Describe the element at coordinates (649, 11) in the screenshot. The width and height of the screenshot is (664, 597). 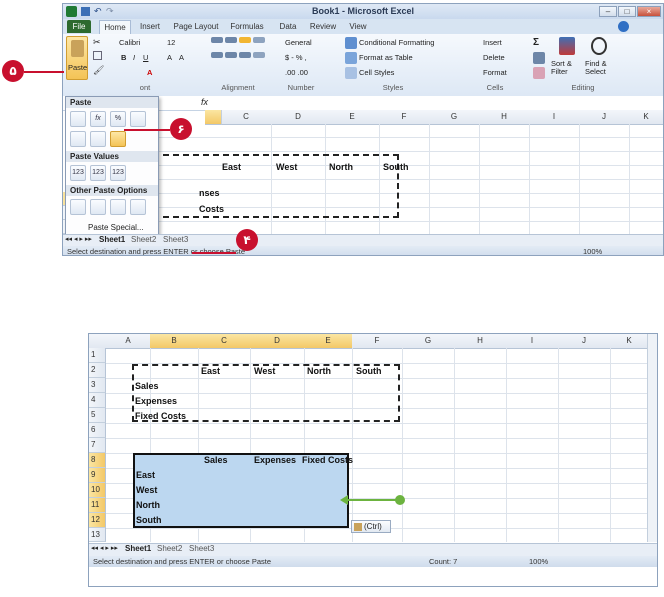
I see `close-button: ×` at that location.